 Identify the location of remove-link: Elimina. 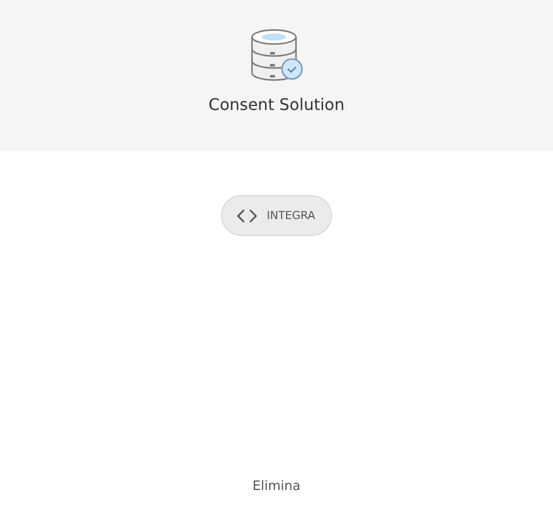
(276, 486).